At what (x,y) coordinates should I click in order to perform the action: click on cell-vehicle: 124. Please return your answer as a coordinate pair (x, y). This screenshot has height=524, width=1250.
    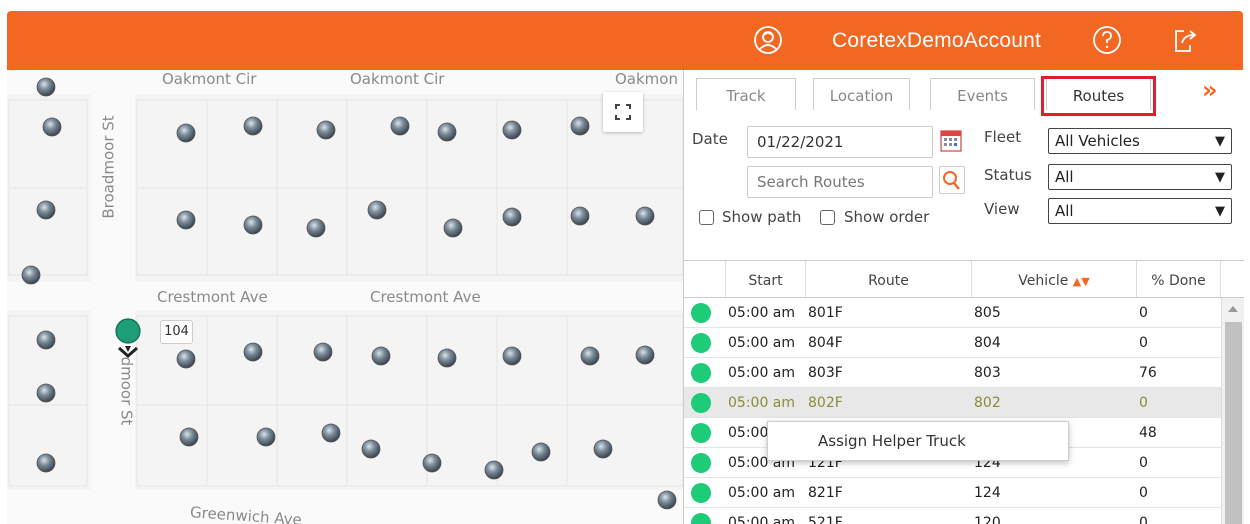
    Looking at the image, I should click on (987, 493).